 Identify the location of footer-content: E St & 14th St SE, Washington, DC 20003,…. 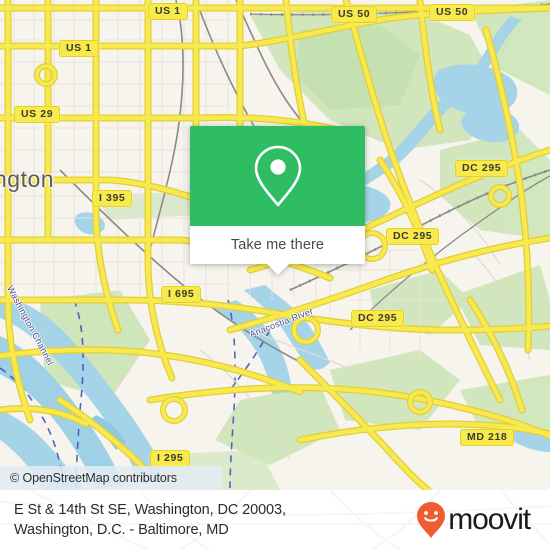
(275, 520).